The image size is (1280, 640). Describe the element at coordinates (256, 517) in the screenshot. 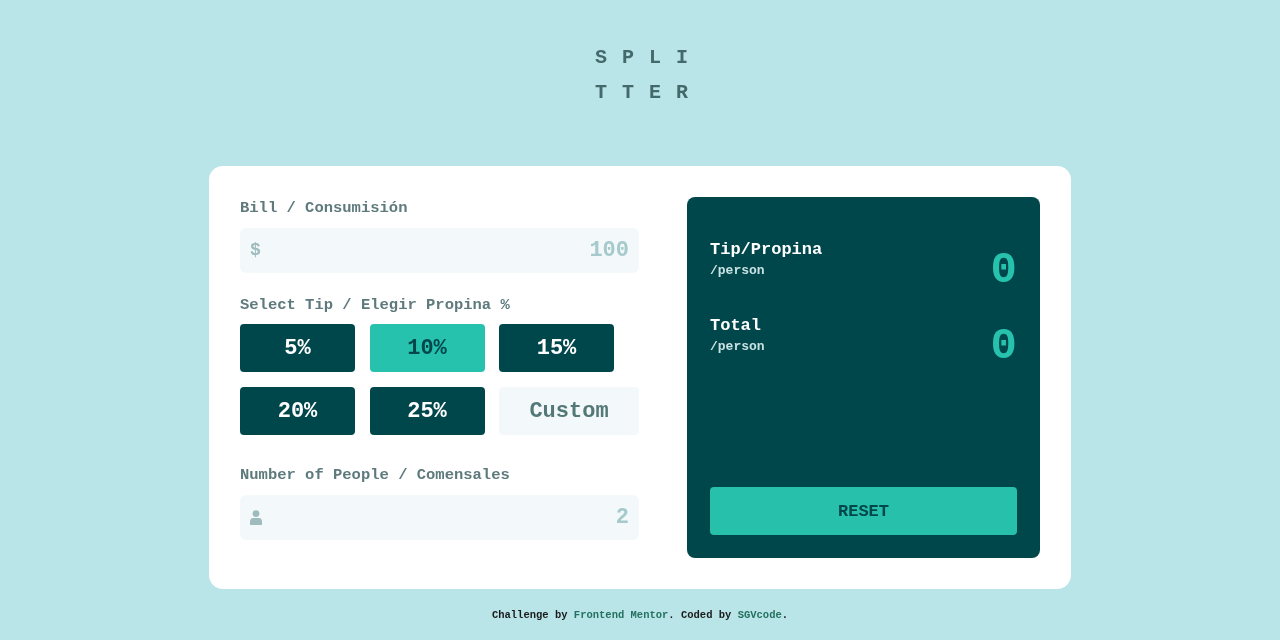

I see `person-icon` at that location.